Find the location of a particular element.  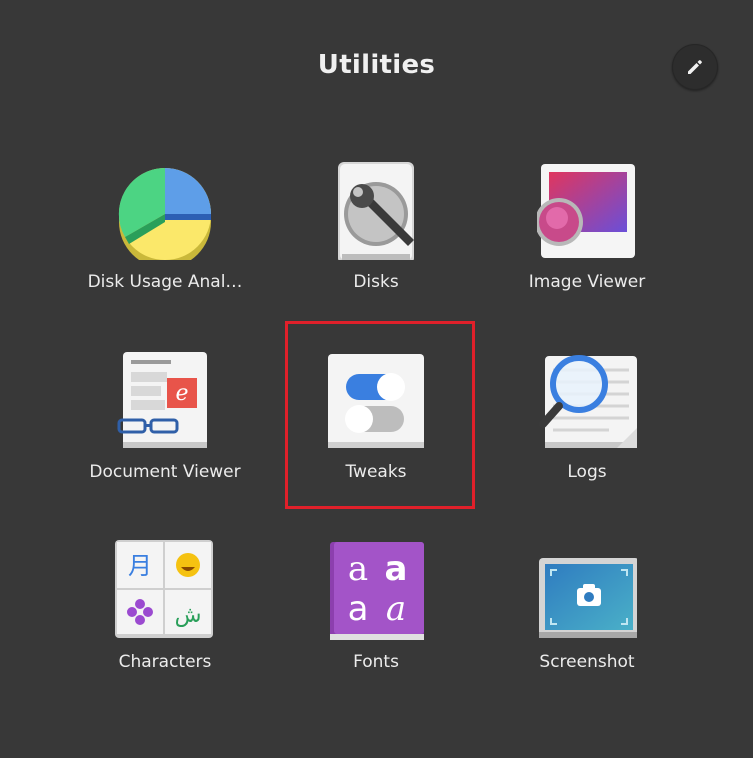

image-viewer-icon is located at coordinates (586, 211).